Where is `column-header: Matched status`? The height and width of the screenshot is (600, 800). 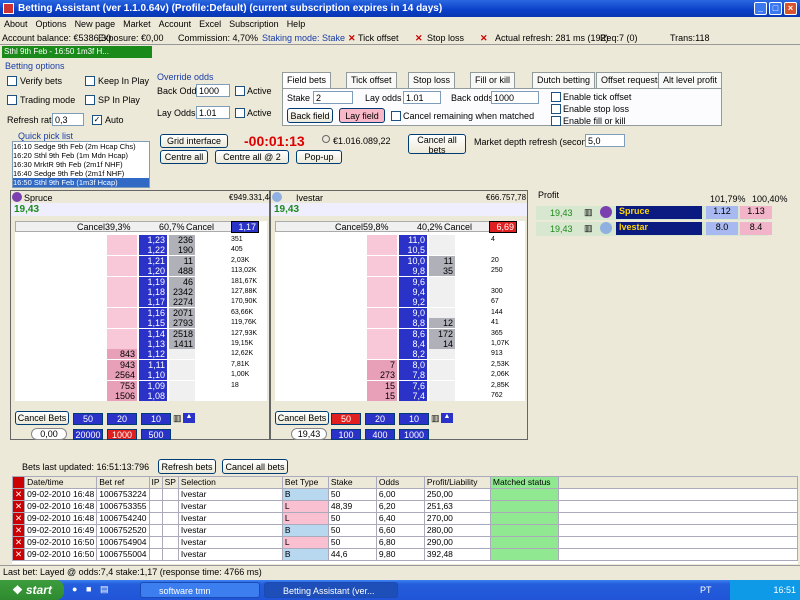 column-header: Matched status is located at coordinates (524, 482).